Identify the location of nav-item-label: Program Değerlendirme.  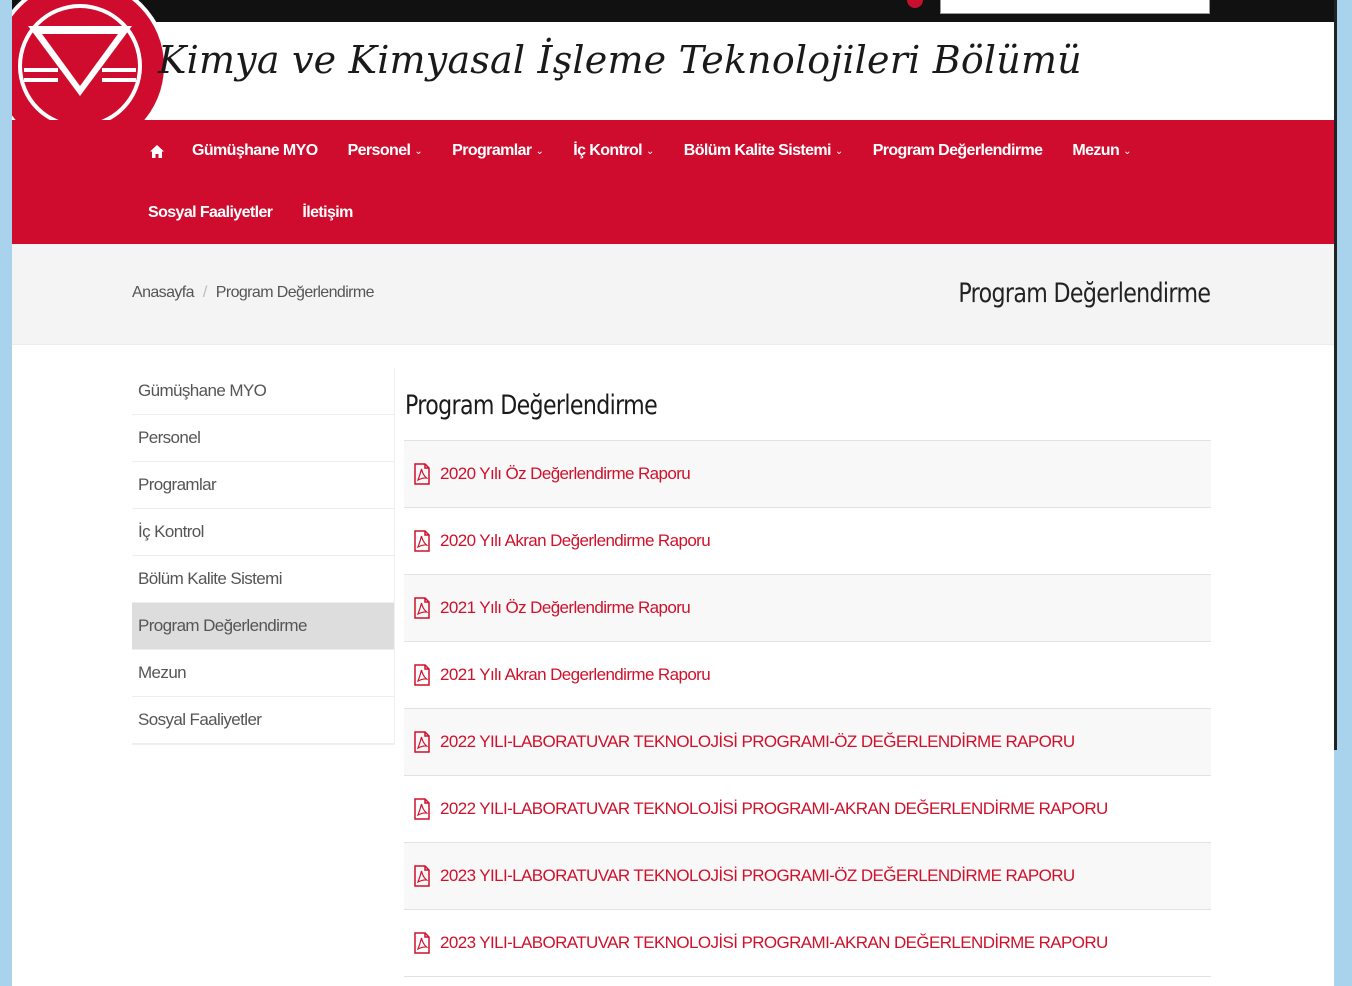
(957, 150).